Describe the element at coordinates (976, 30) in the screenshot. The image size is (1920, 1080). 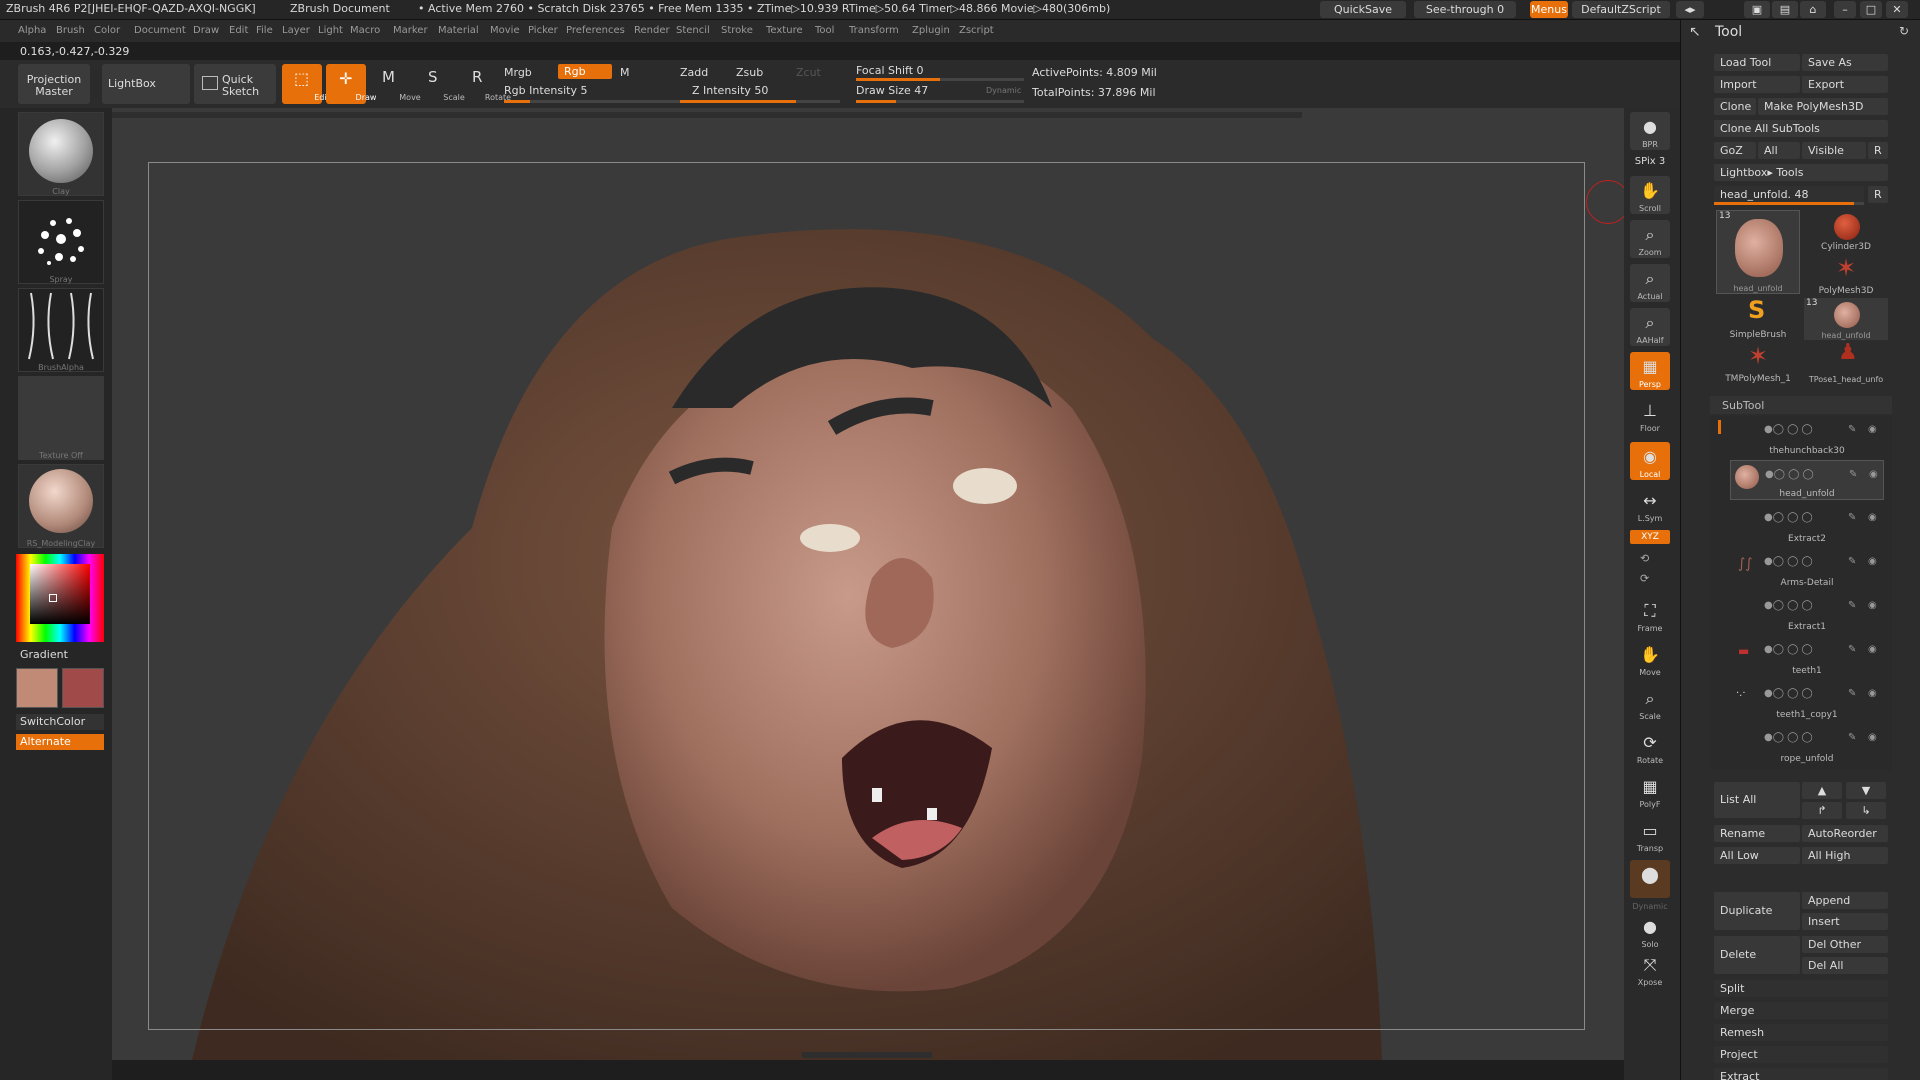
I see `menu-zscript: Zscript` at that location.